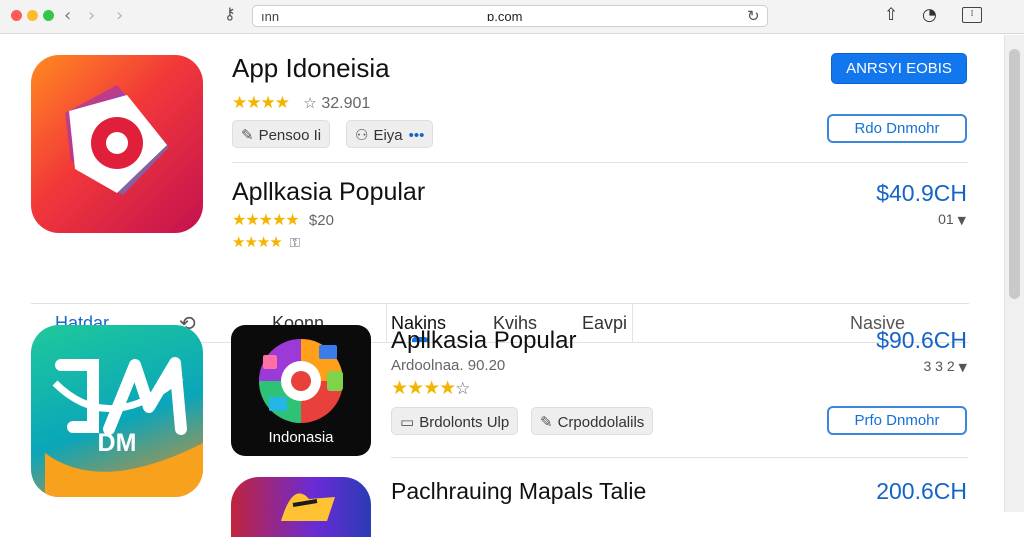  I want to click on browser-toolbar: ‹ › › ⚷ ınn ɒ.com ↻ ⇧ ◔ ⁞, so click(512, 17).